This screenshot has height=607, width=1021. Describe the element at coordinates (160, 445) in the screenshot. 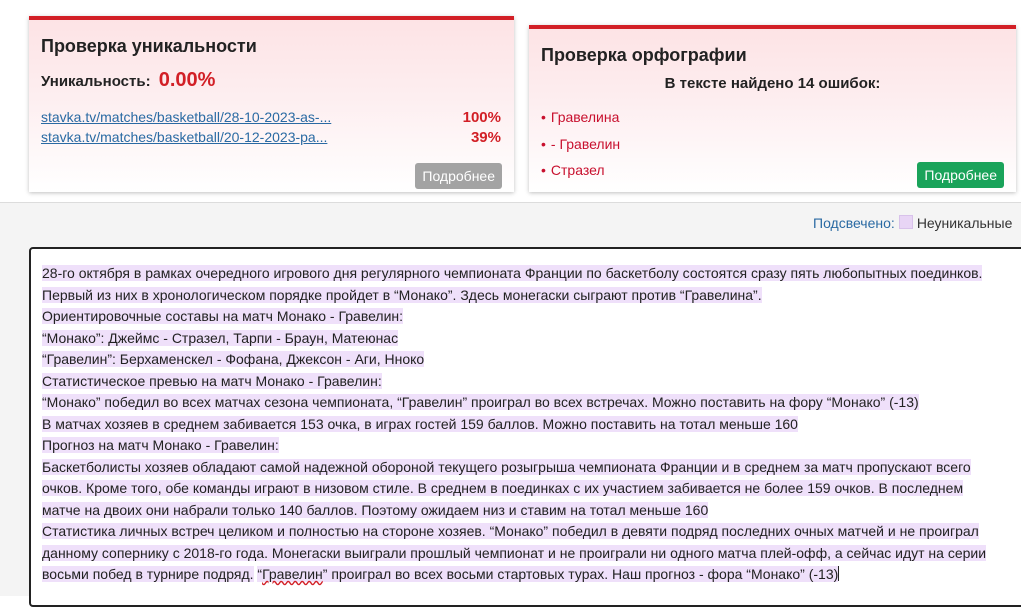

I see `text-line: Прогноз на матч Монако - Гравелин:` at that location.